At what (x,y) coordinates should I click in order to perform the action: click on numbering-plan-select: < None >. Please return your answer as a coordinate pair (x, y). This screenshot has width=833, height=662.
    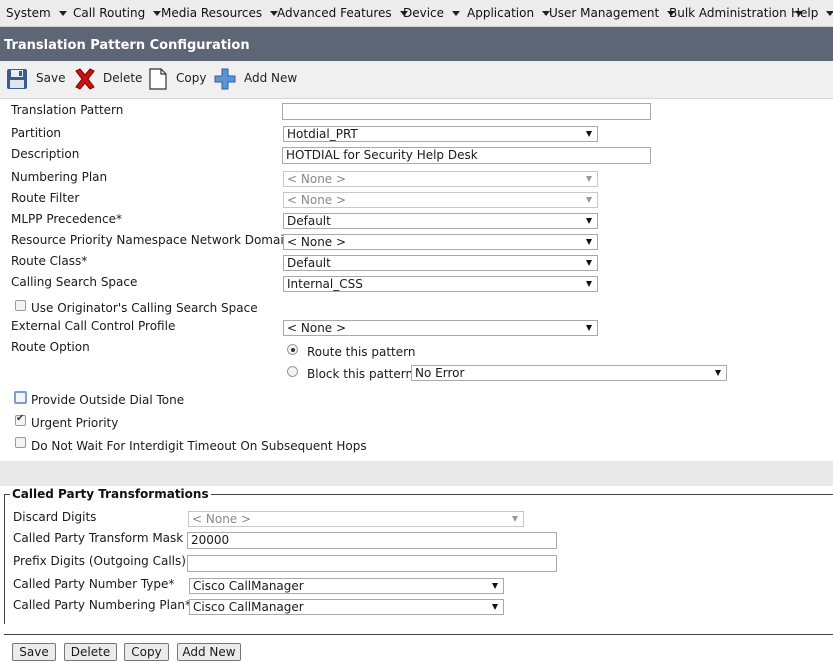
    Looking at the image, I should click on (440, 179).